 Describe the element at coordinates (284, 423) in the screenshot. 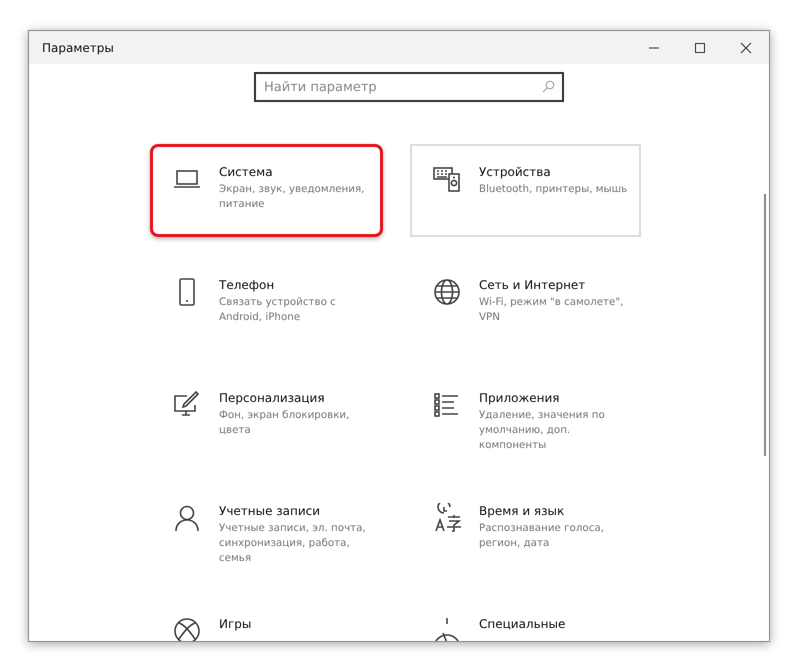

I see `tile-description: Фон, экран блокировки, цвета` at that location.